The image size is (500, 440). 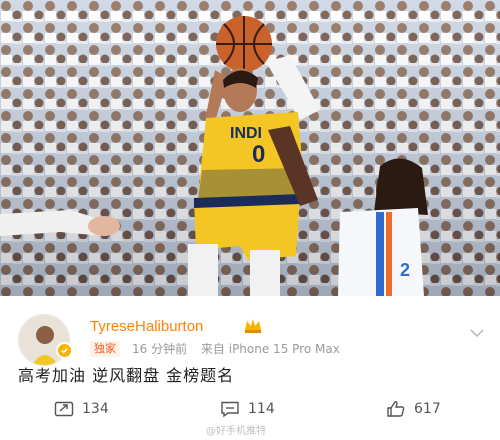 What do you see at coordinates (405, 270) in the screenshot?
I see `opponent-number: 2` at bounding box center [405, 270].